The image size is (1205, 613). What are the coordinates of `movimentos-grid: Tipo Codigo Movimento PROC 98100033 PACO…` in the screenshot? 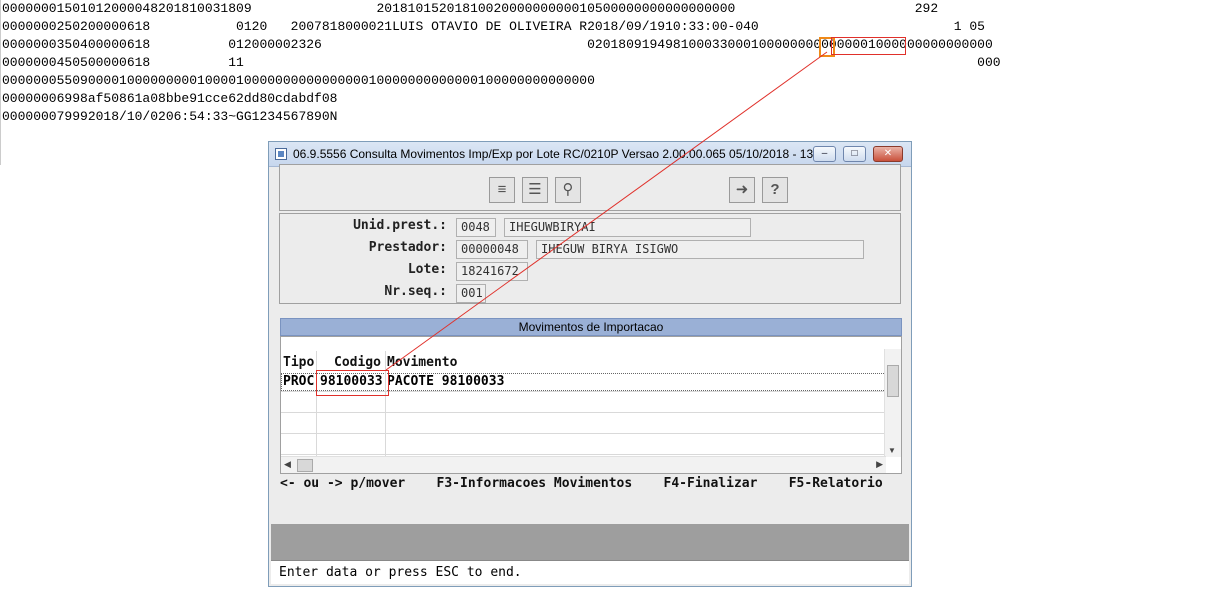 It's located at (591, 405).